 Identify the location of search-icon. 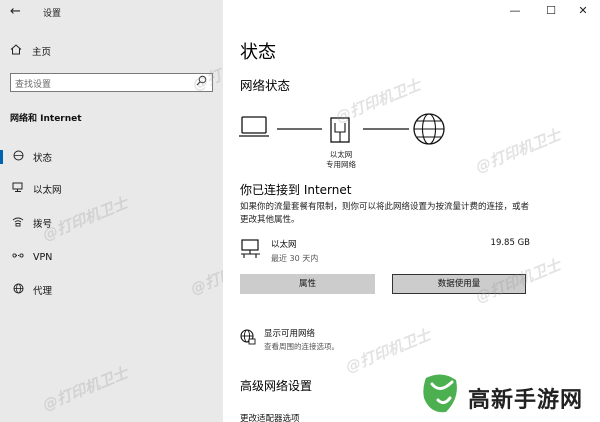
(201, 82).